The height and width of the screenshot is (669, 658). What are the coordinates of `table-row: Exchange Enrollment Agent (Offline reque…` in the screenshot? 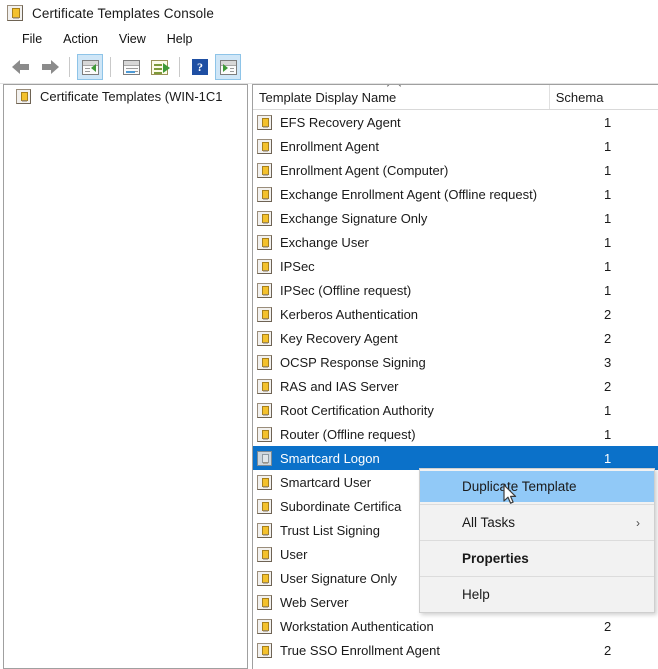 It's located at (455, 194).